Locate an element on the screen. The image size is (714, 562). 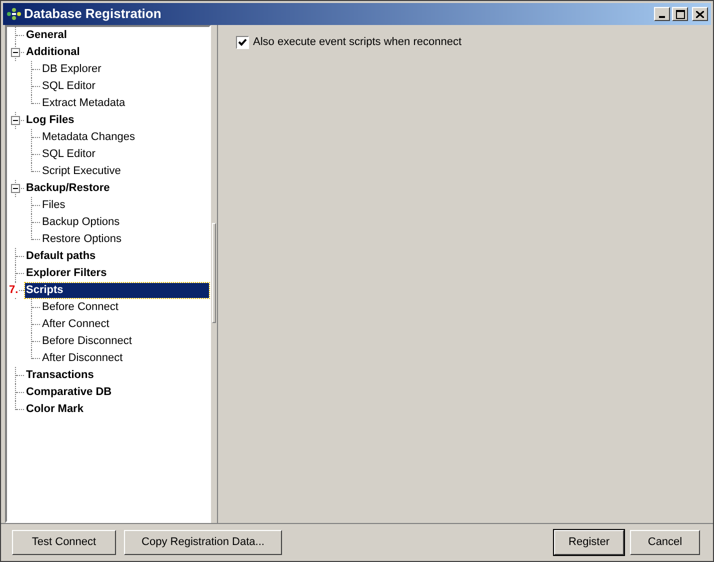
tree-item: Explorer Filters is located at coordinates (66, 273).